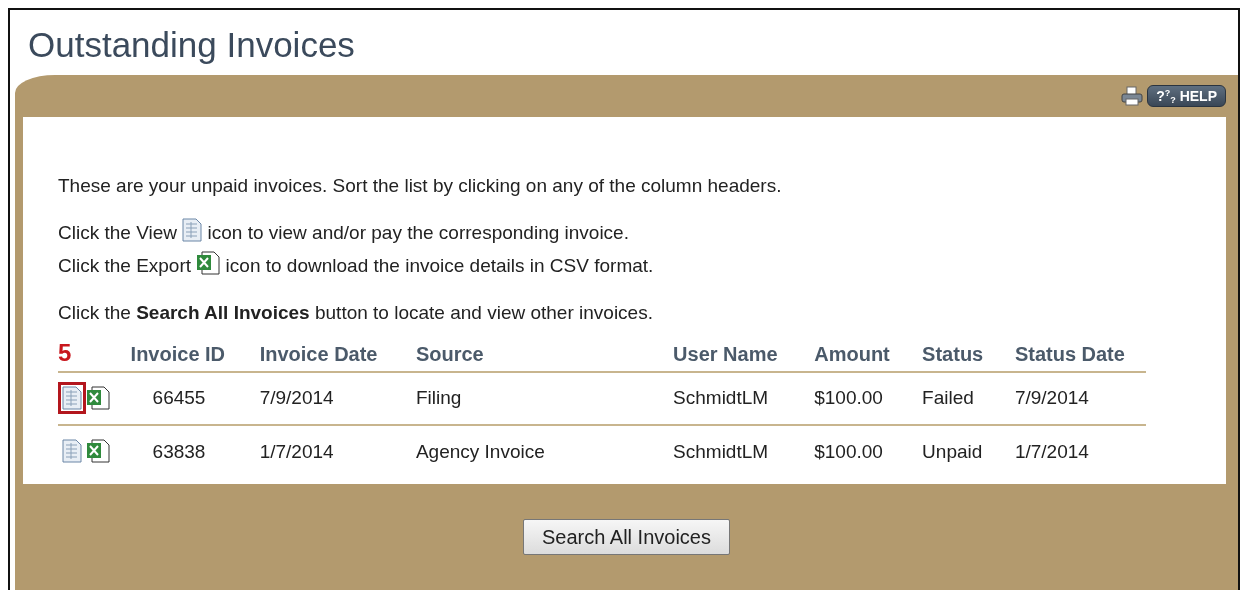 This screenshot has width=1244, height=590. Describe the element at coordinates (725, 353) in the screenshot. I see `column-header: User Name` at that location.